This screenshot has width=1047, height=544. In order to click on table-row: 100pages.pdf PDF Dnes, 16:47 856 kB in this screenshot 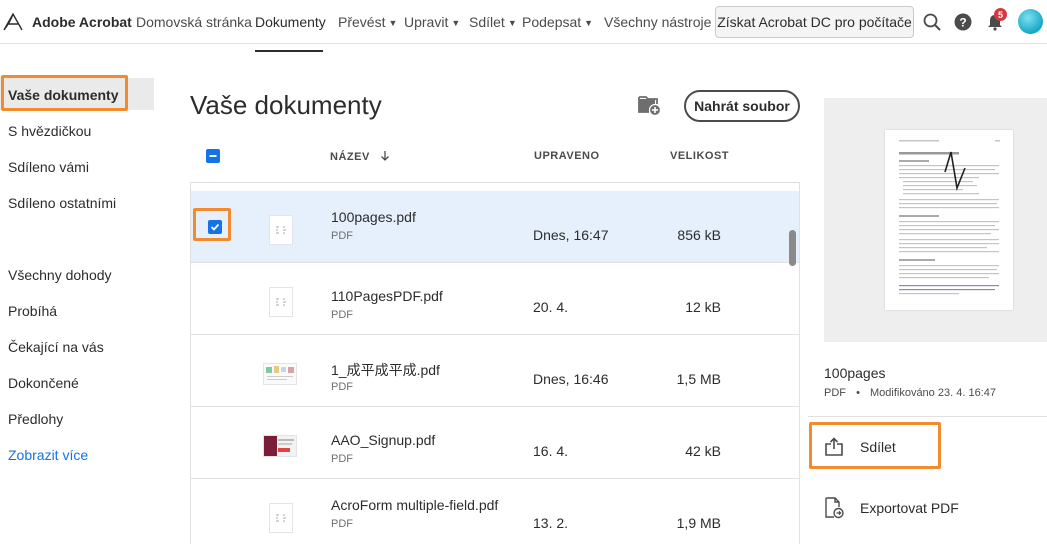, I will do `click(495, 227)`.